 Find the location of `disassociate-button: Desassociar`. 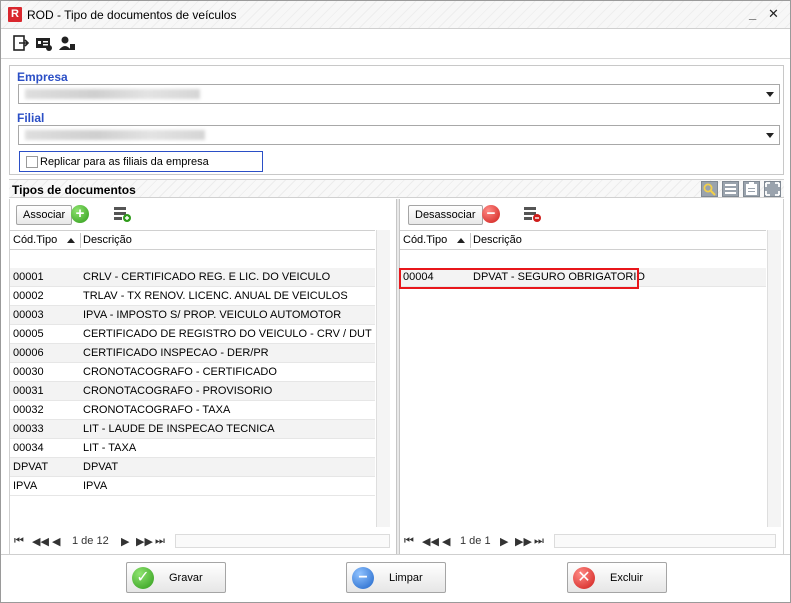

disassociate-button: Desassociar is located at coordinates (445, 215).